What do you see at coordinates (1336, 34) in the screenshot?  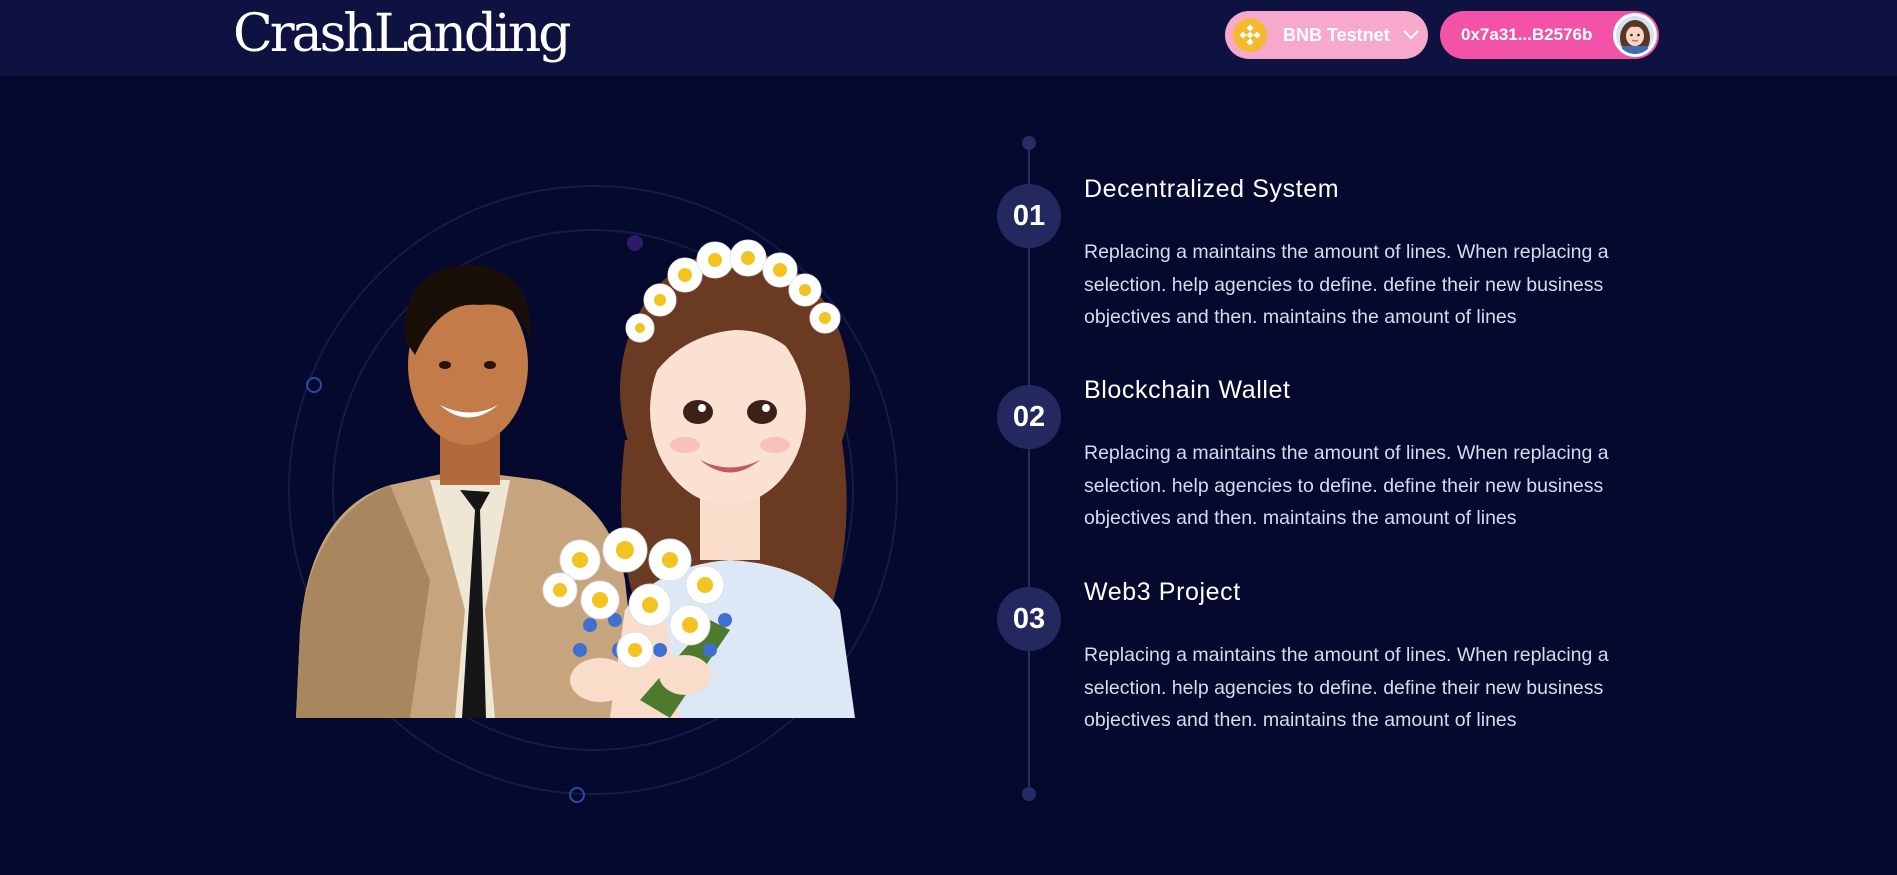 I see `network-label: BNB Testnet` at bounding box center [1336, 34].